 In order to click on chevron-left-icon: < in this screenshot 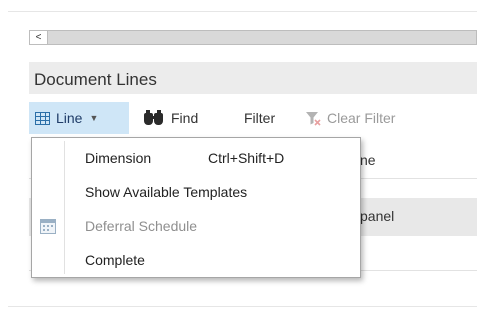, I will do `click(38, 37)`.